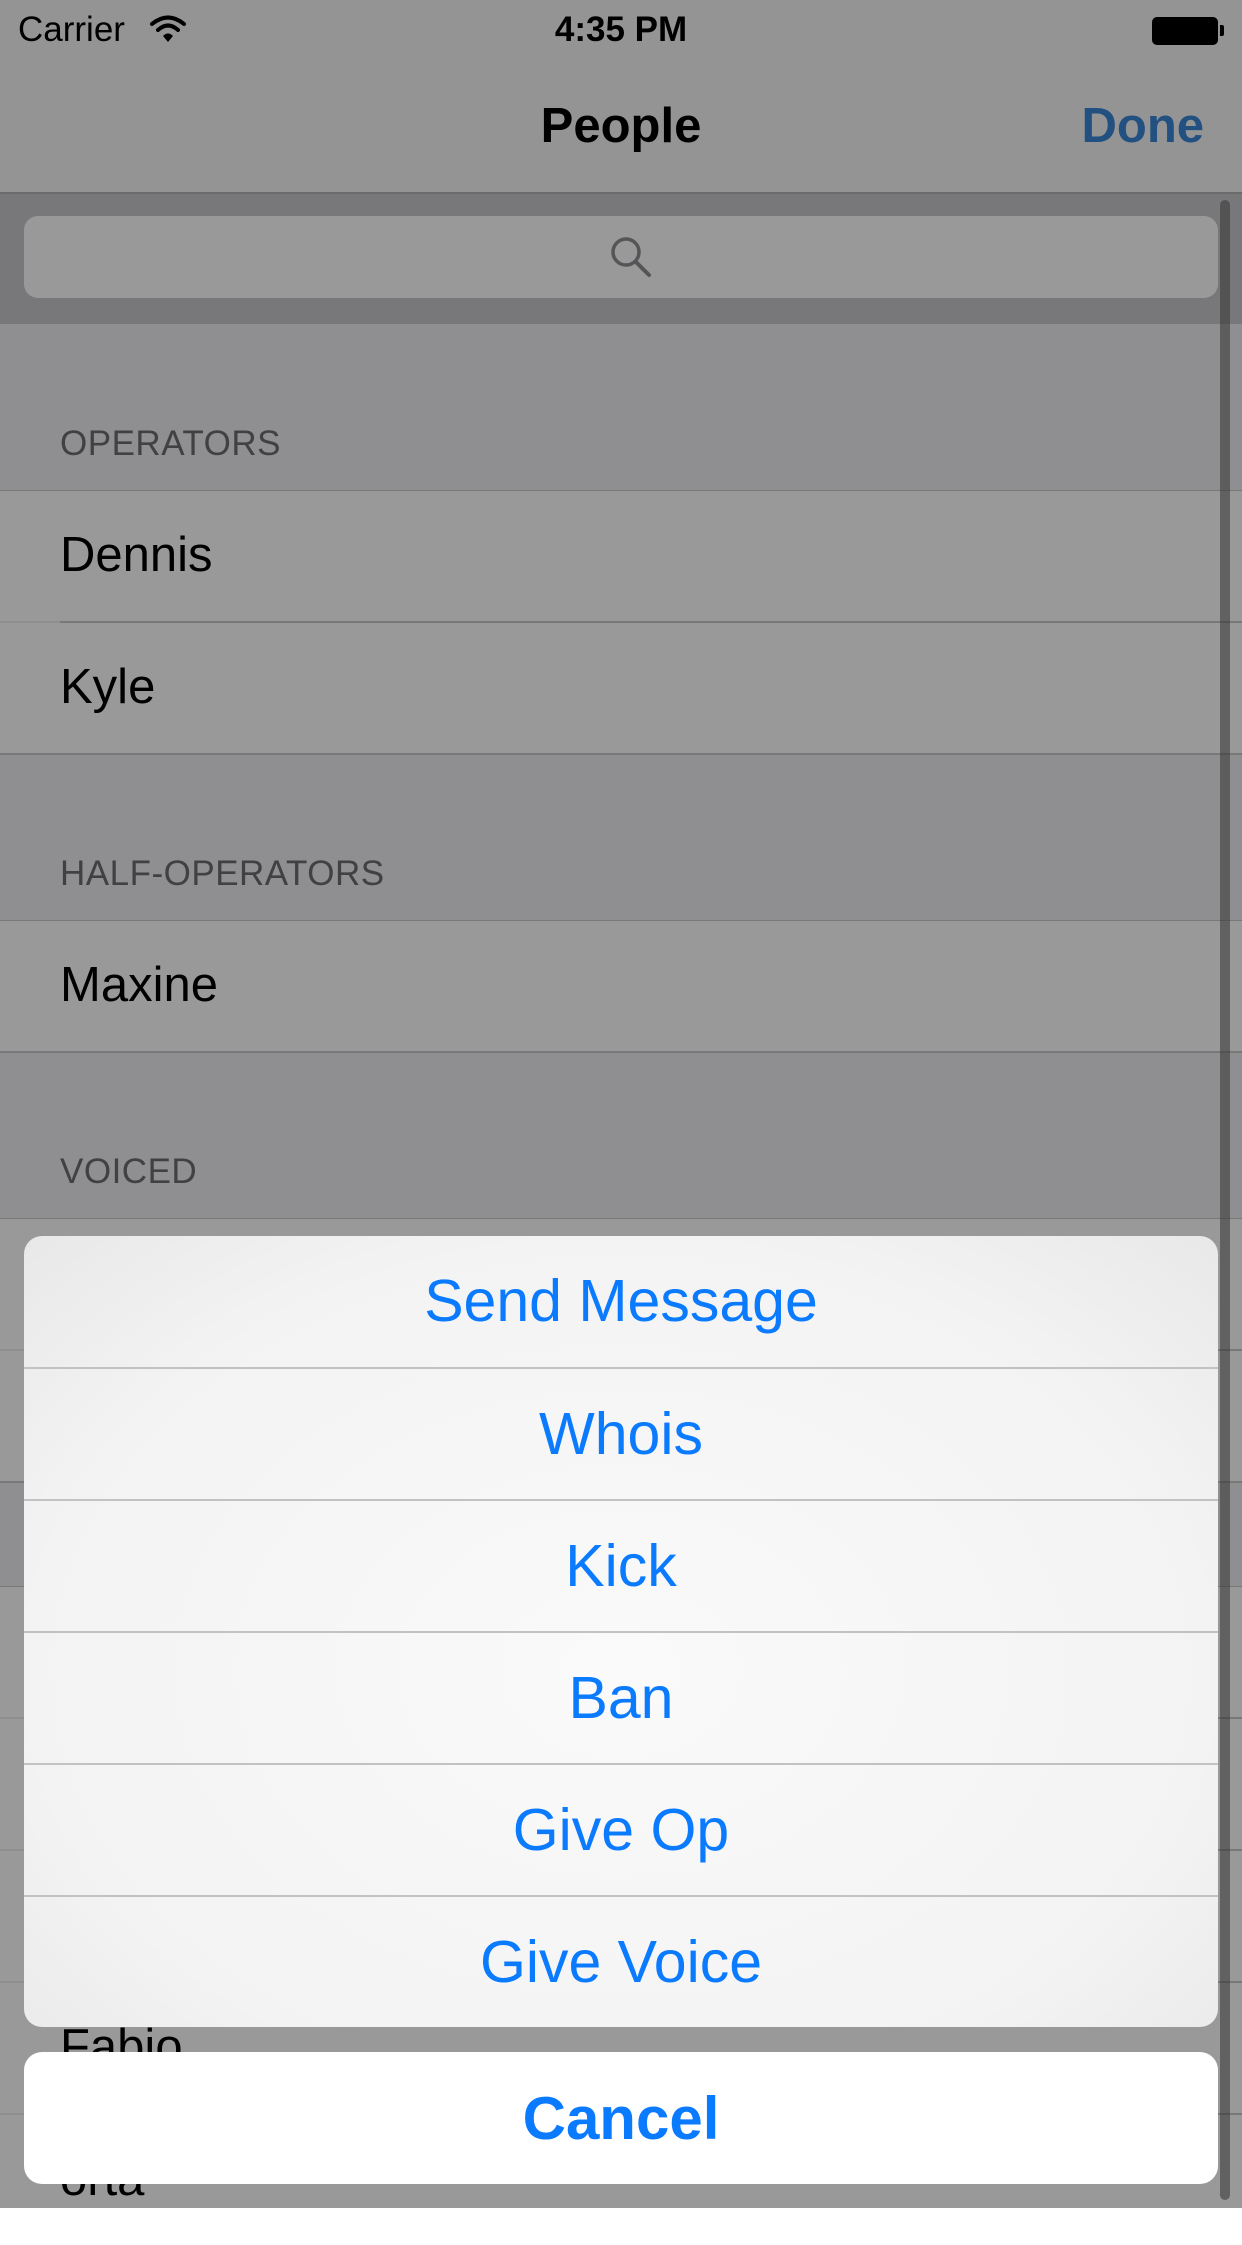 The height and width of the screenshot is (2245, 1242). Describe the element at coordinates (621, 1962) in the screenshot. I see `give-voice-button: Give Voice` at that location.